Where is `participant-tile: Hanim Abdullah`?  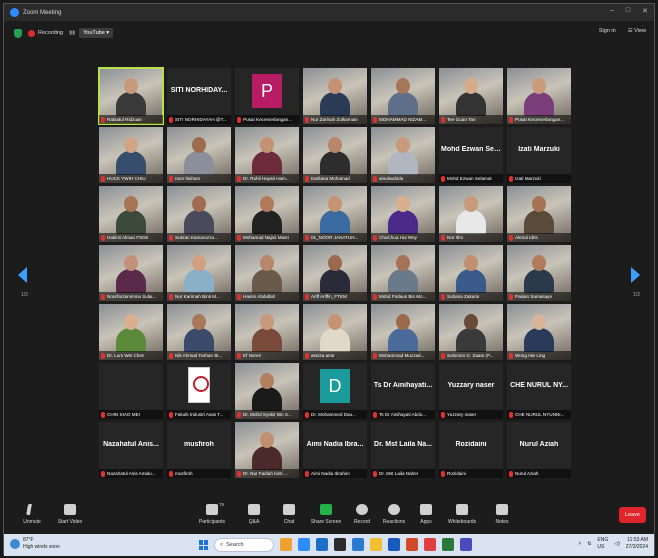
participant-tile: Hanim Abdullah is located at coordinates (267, 273).